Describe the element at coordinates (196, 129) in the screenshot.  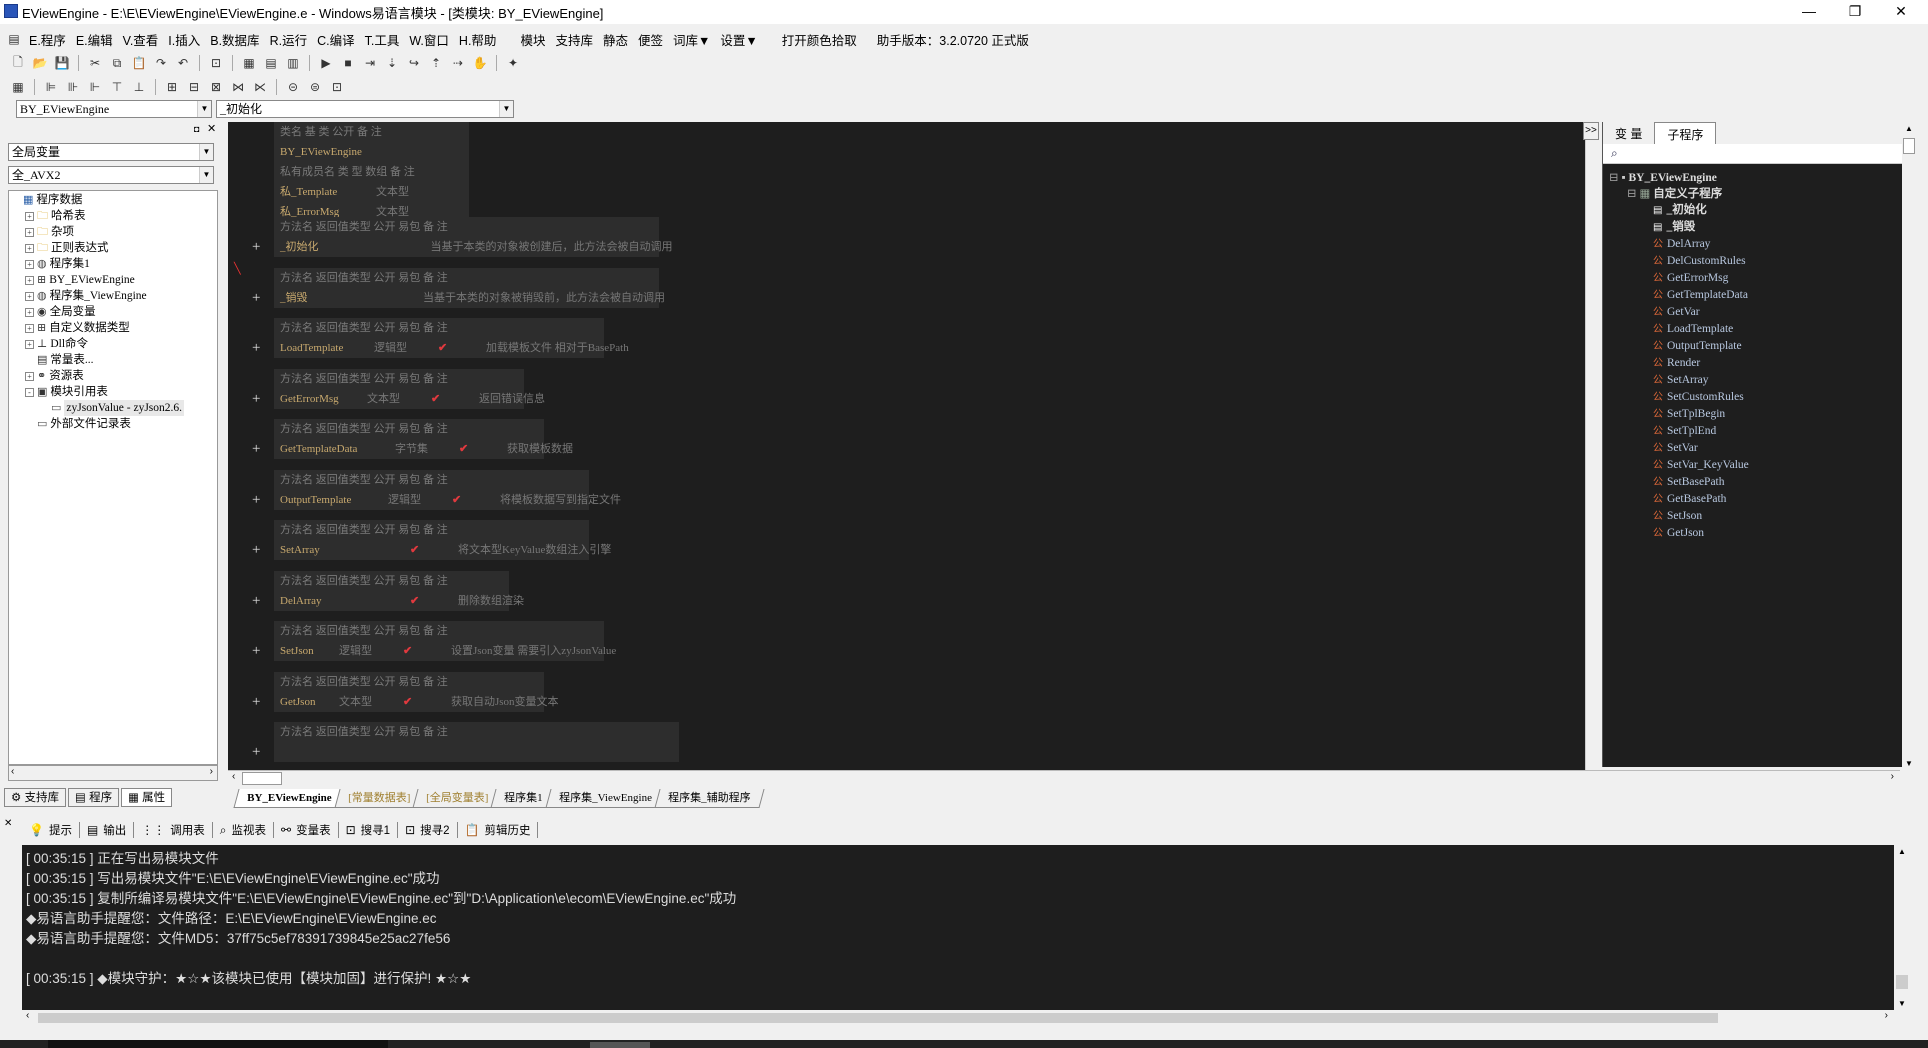
I see `left-panel-pin-icon: ◘` at that location.